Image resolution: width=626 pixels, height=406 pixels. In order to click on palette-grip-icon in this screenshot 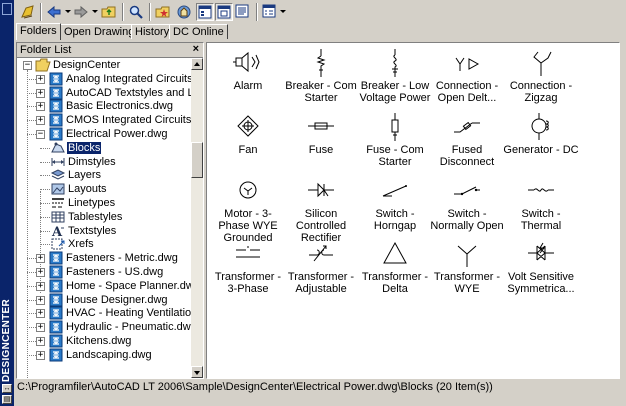, I will do `click(7, 9)`.